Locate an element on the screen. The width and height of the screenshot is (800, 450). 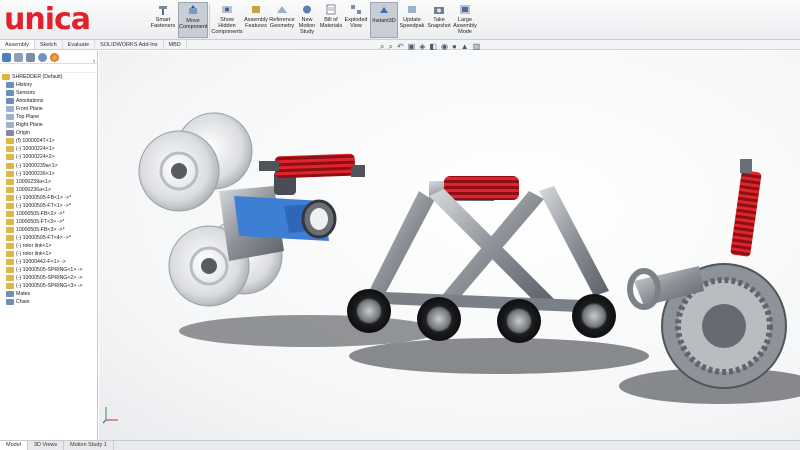
tree-item-label: (-) 10000505-FB<1> ->* is located at coordinates (44, 197).